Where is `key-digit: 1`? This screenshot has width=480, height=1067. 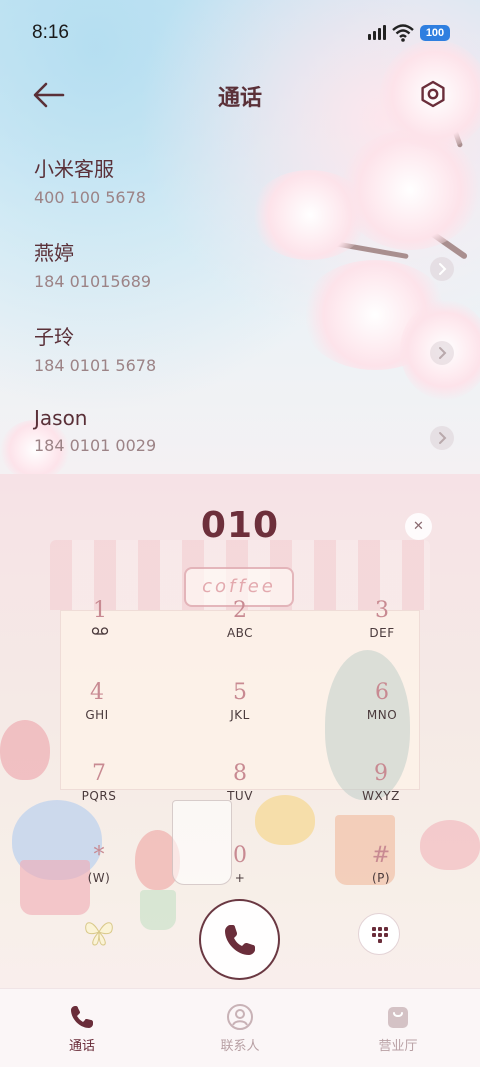
key-digit: 1 is located at coordinates (100, 610).